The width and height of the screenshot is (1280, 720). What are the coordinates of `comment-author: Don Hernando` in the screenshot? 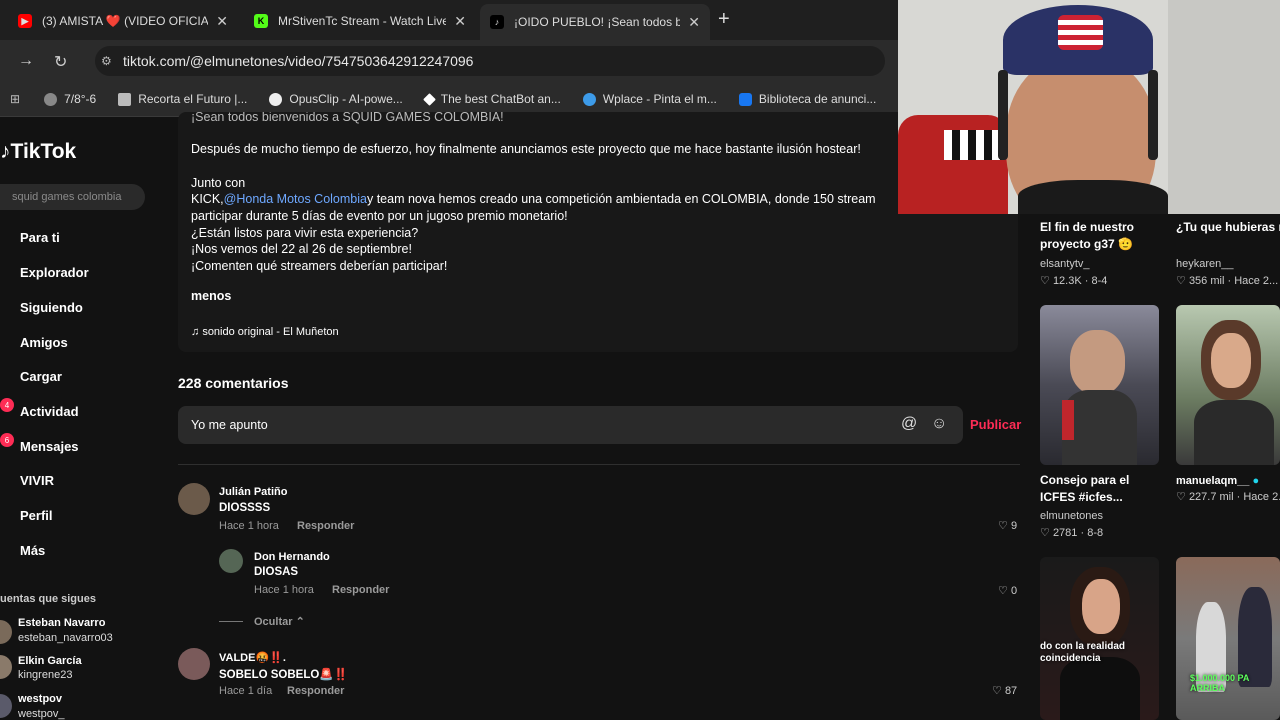 It's located at (292, 557).